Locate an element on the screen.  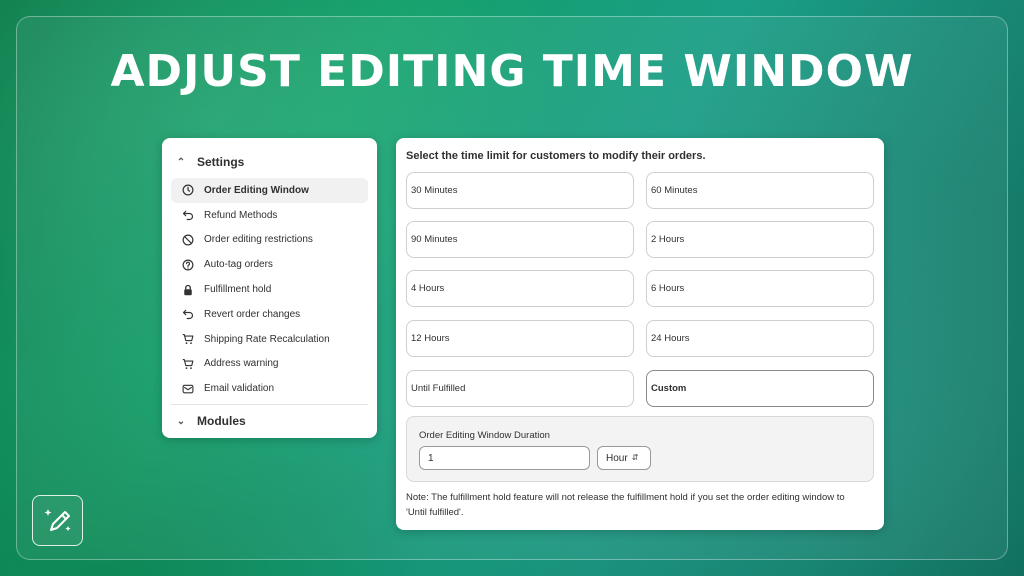
magic-pencil-badge is located at coordinates (57, 520).